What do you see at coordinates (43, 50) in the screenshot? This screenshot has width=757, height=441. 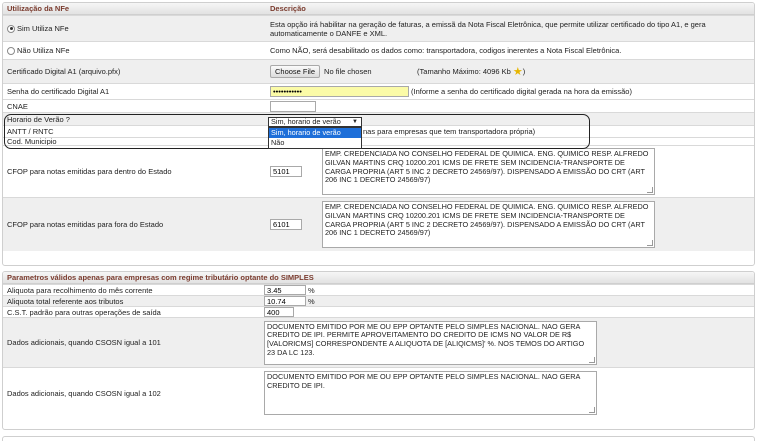 I see `nao-nfe-label: Não Utiliza NFe` at bounding box center [43, 50].